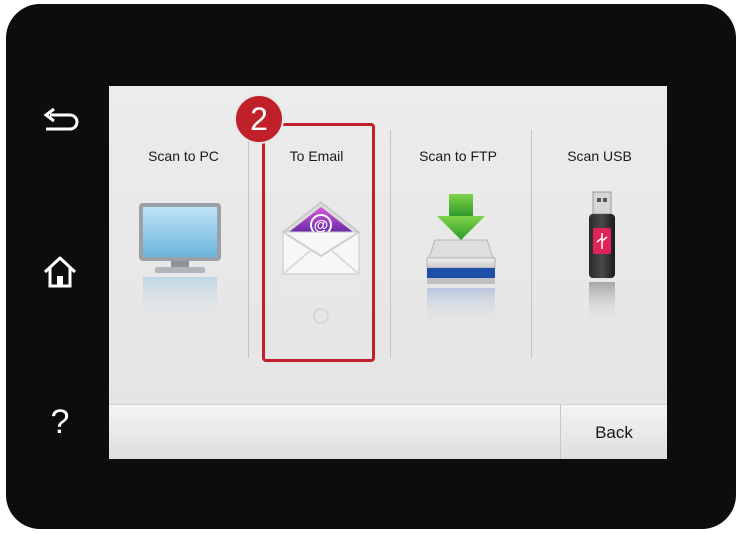 Image resolution: width=740 pixels, height=533 pixels. What do you see at coordinates (602, 260) in the screenshot?
I see `usb-drive-icon` at bounding box center [602, 260].